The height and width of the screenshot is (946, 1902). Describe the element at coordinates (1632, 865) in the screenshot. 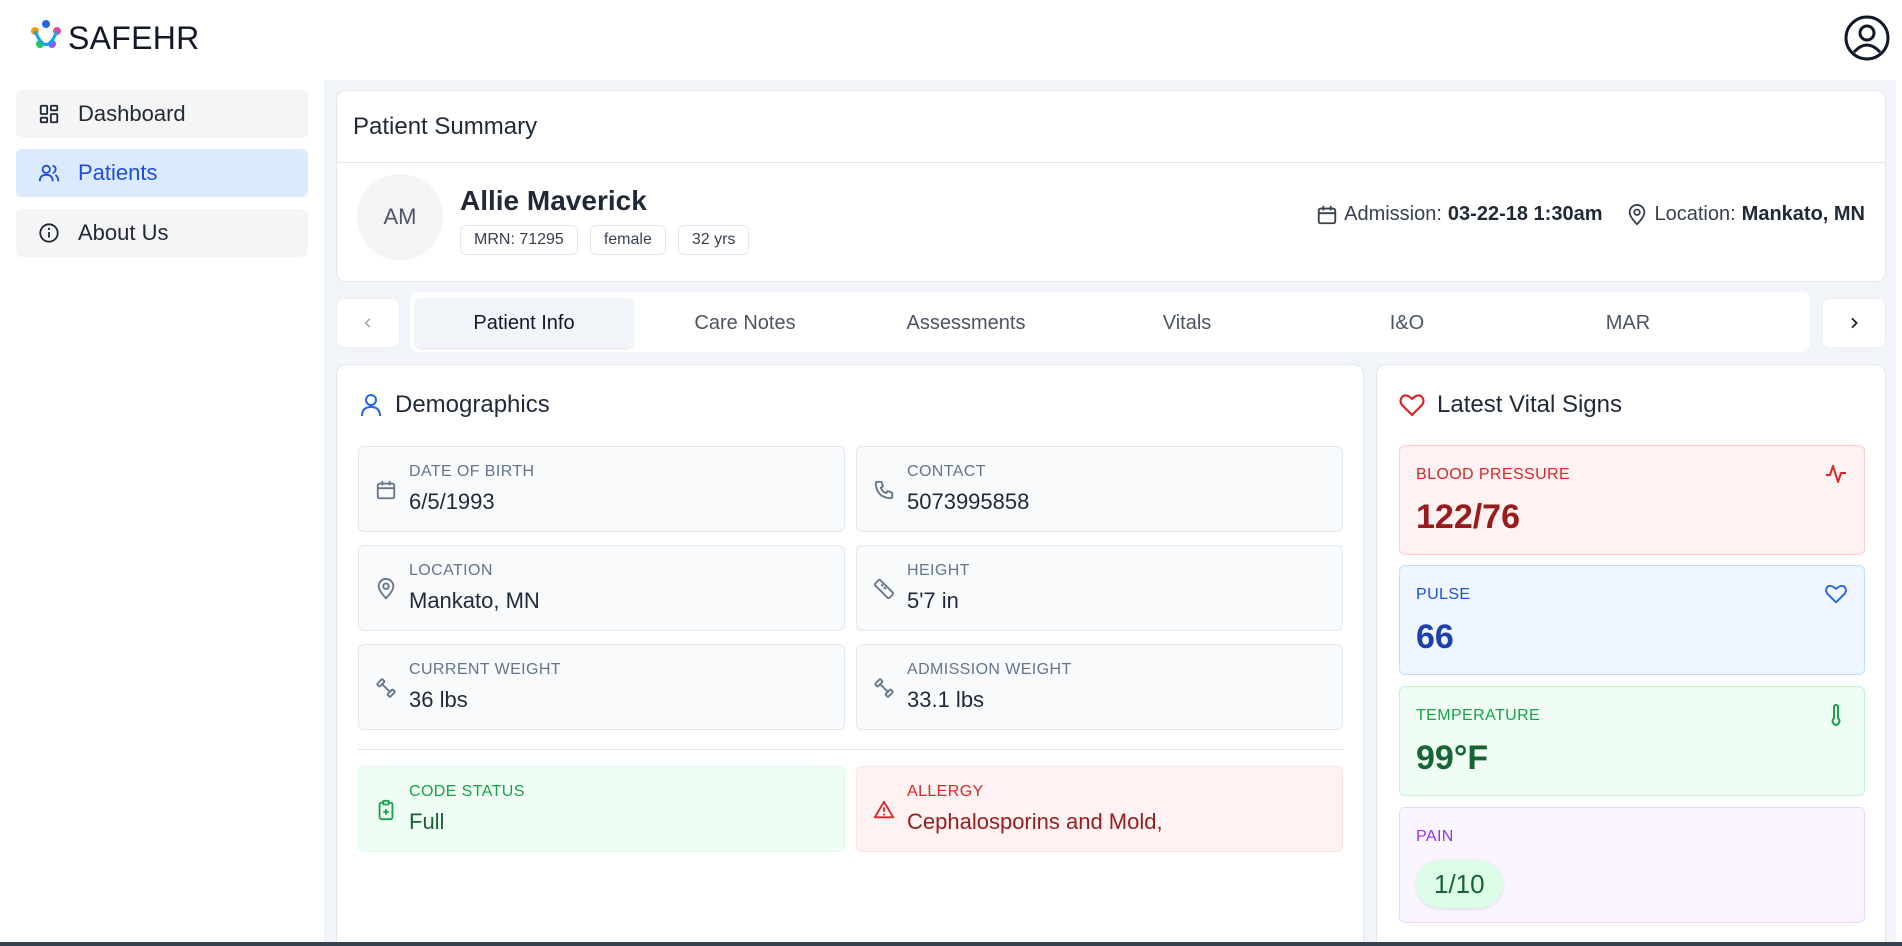

I see `vital-pain: PAIN 1/10` at that location.